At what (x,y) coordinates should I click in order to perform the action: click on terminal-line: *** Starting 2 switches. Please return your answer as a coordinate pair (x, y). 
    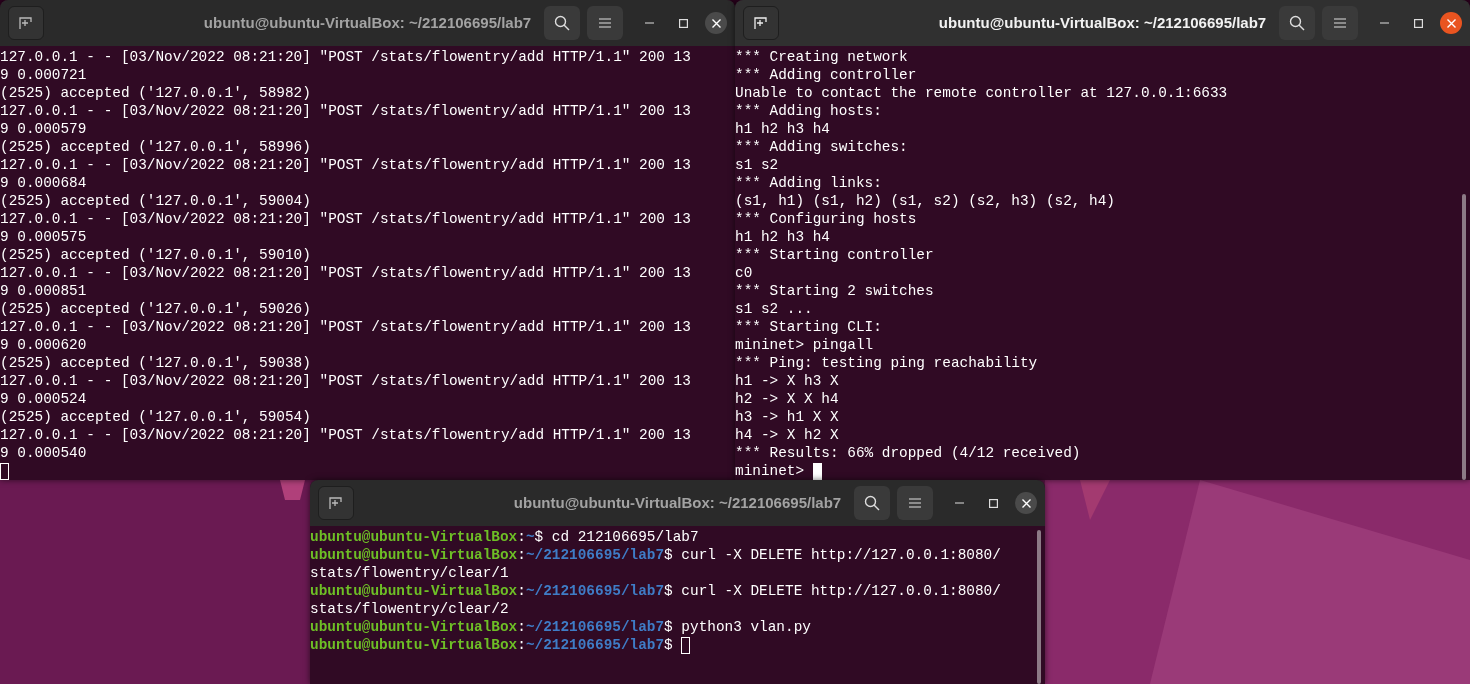
    Looking at the image, I should click on (834, 291).